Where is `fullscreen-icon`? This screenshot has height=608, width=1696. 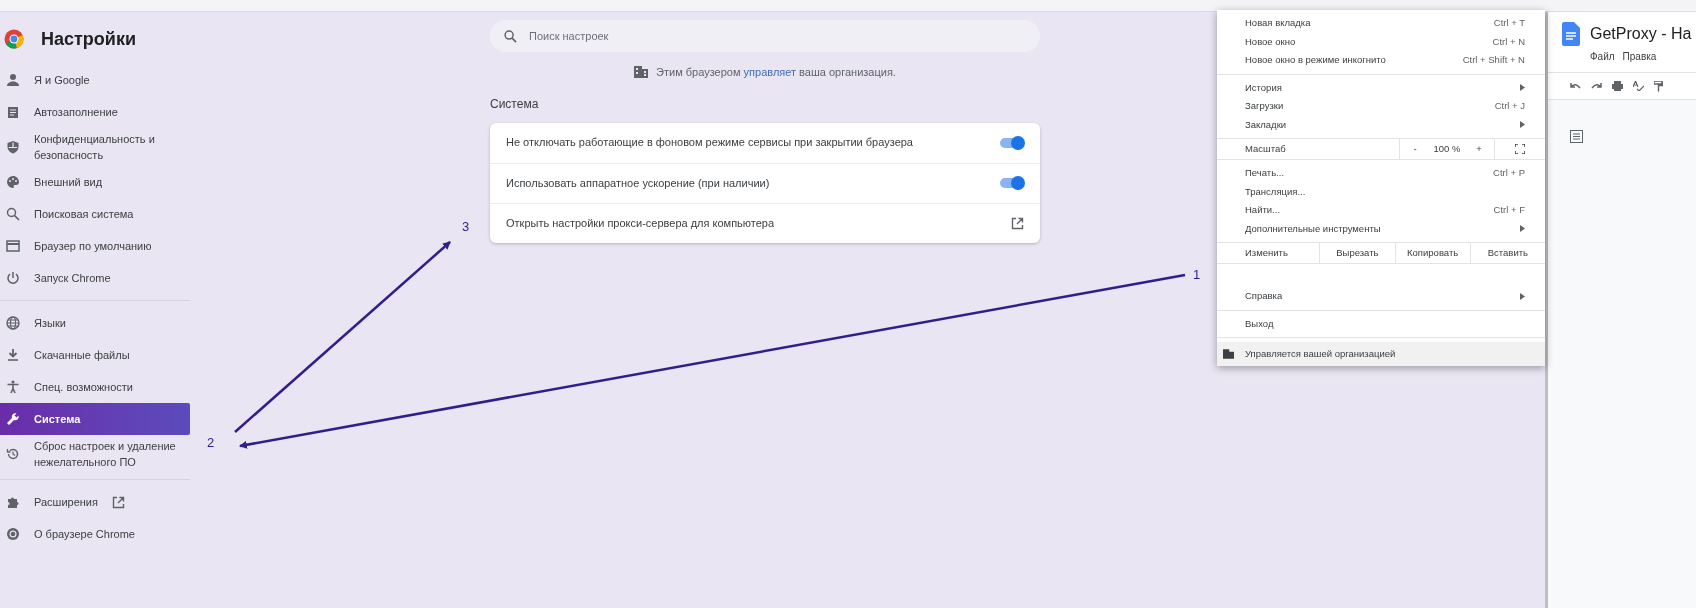
fullscreen-icon is located at coordinates (1520, 149).